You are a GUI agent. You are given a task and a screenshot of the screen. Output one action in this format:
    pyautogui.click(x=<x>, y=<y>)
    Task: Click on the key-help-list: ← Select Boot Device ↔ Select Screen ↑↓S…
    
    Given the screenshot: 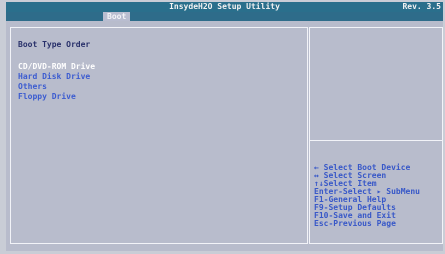 What is the action you would take?
    pyautogui.click(x=378, y=196)
    